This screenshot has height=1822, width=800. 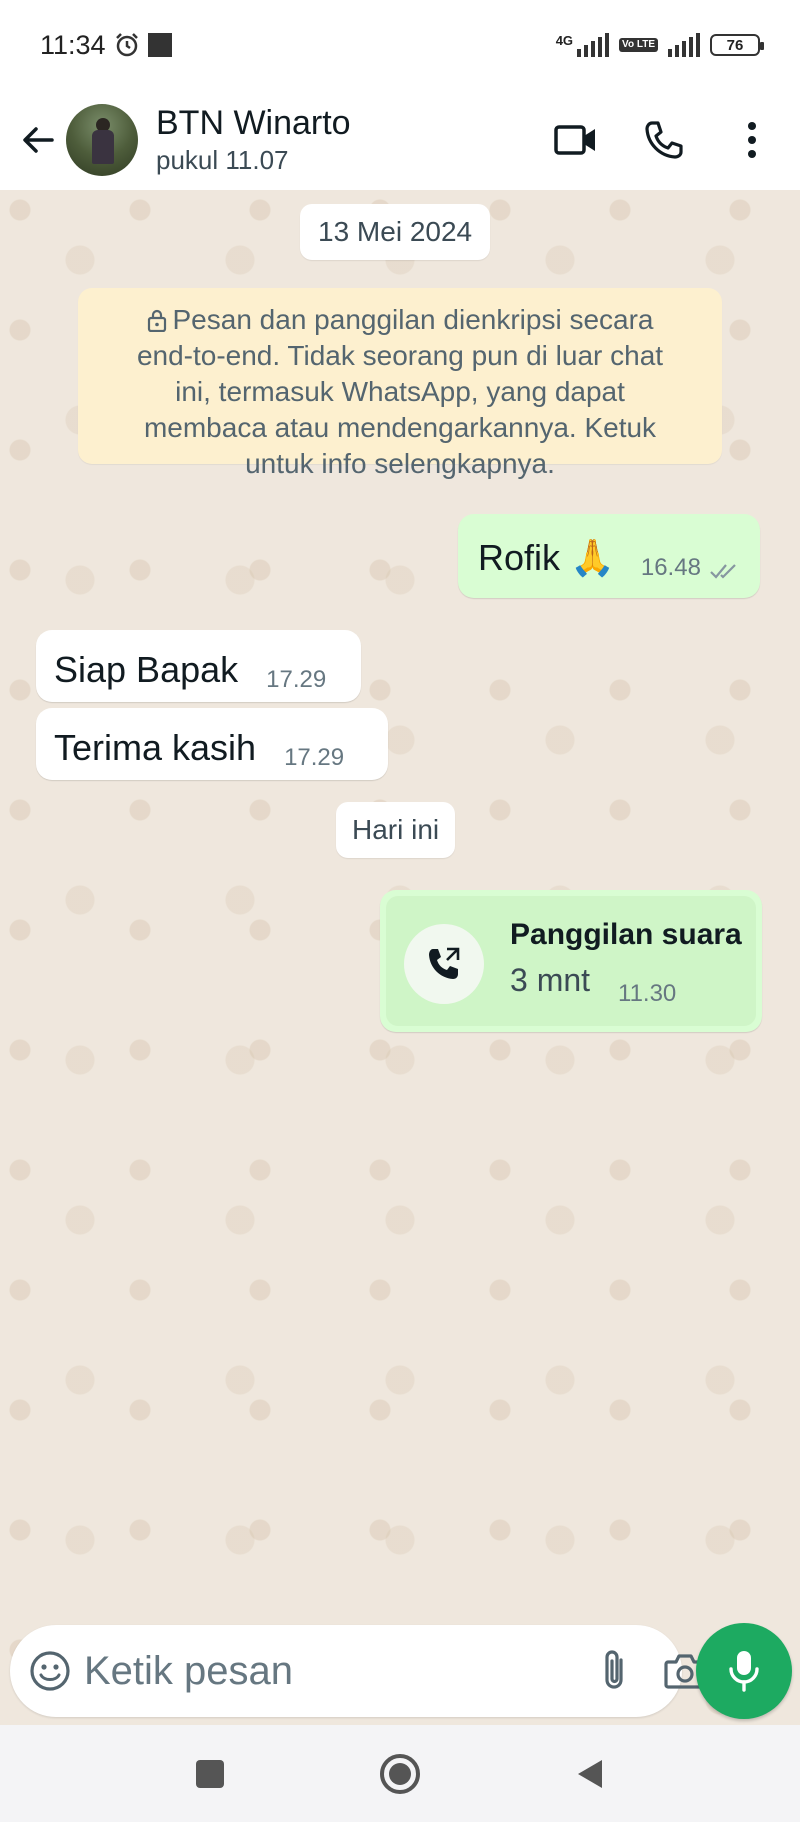 What do you see at coordinates (73, 44) in the screenshot?
I see `status-time: 11:34` at bounding box center [73, 44].